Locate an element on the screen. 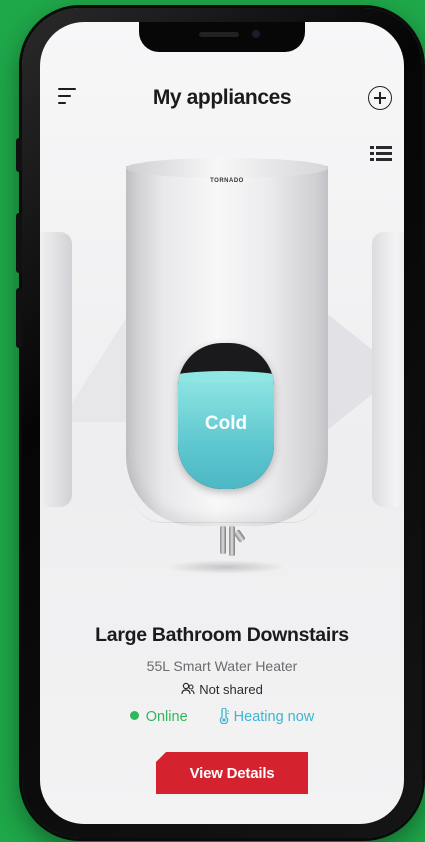 The image size is (425, 842). volume-down-button is located at coordinates (19, 318).